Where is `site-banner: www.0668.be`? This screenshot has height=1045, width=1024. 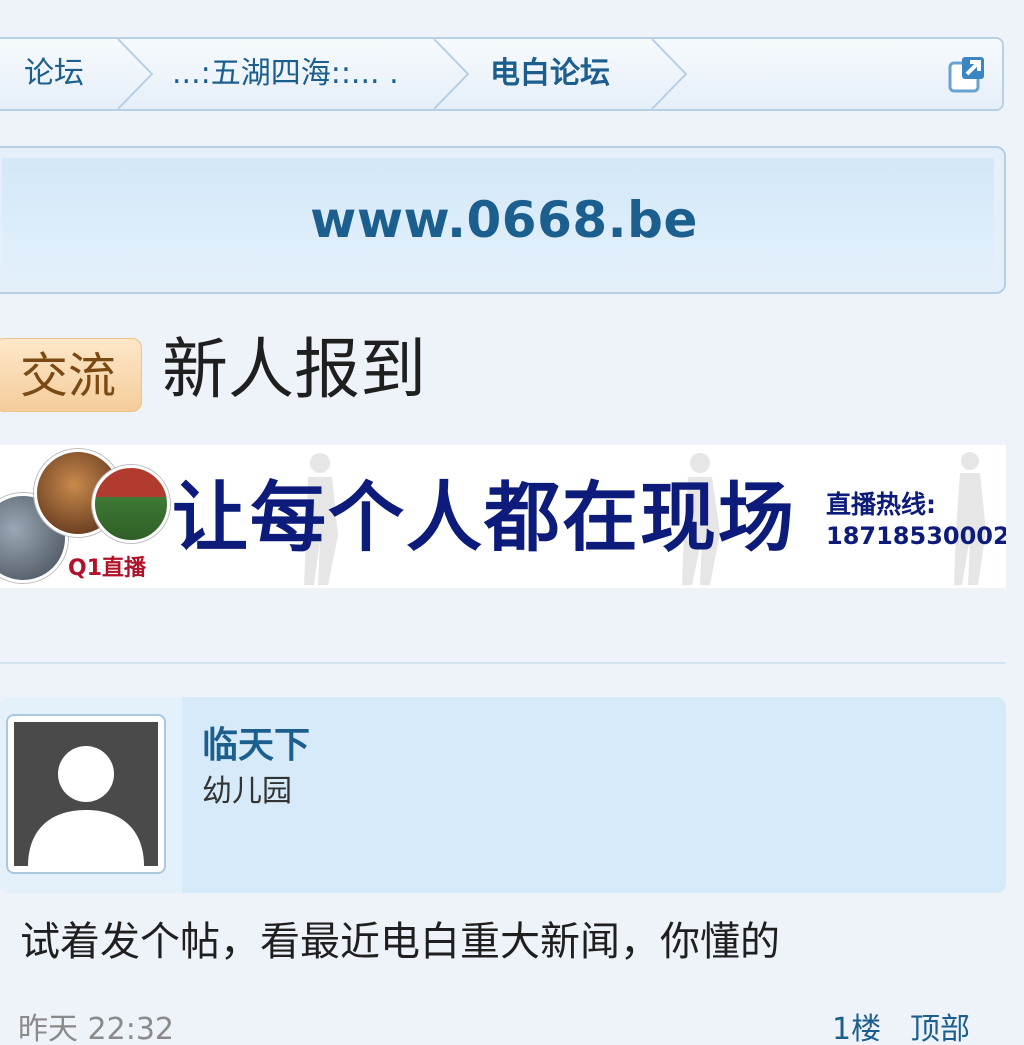 site-banner: www.0668.be is located at coordinates (503, 220).